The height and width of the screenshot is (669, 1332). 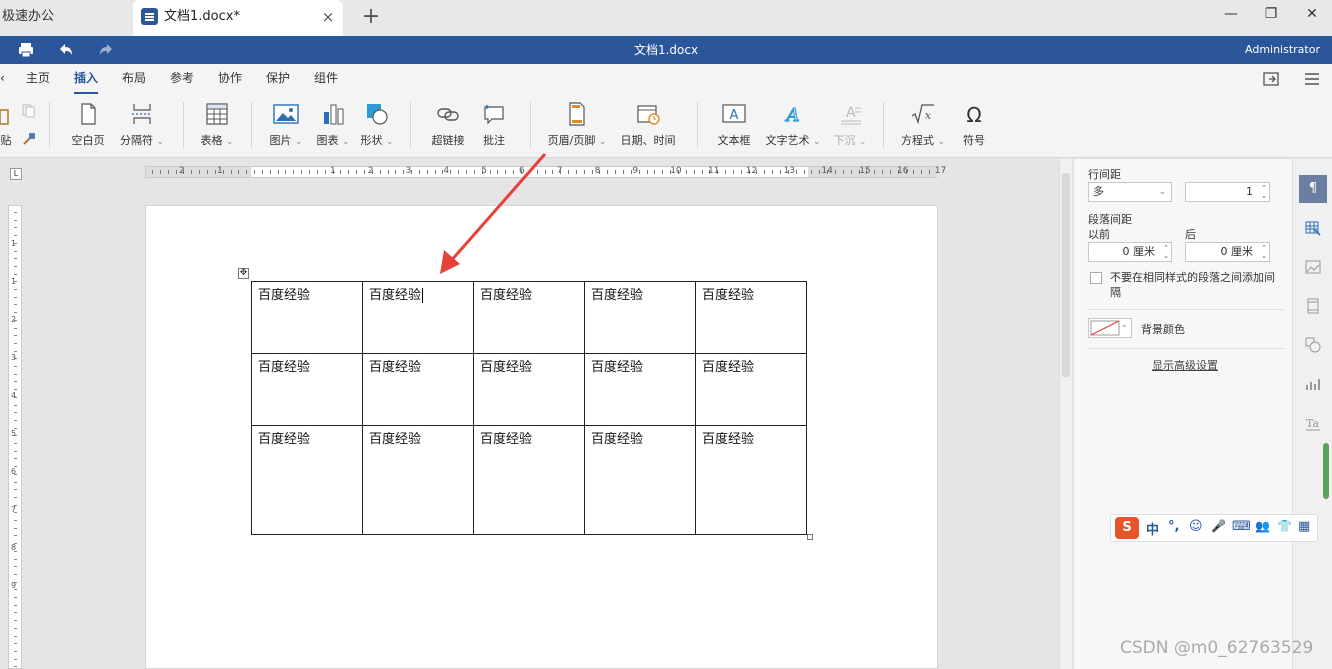 What do you see at coordinates (1262, 526) in the screenshot?
I see `ime-user-icon: 👥` at bounding box center [1262, 526].